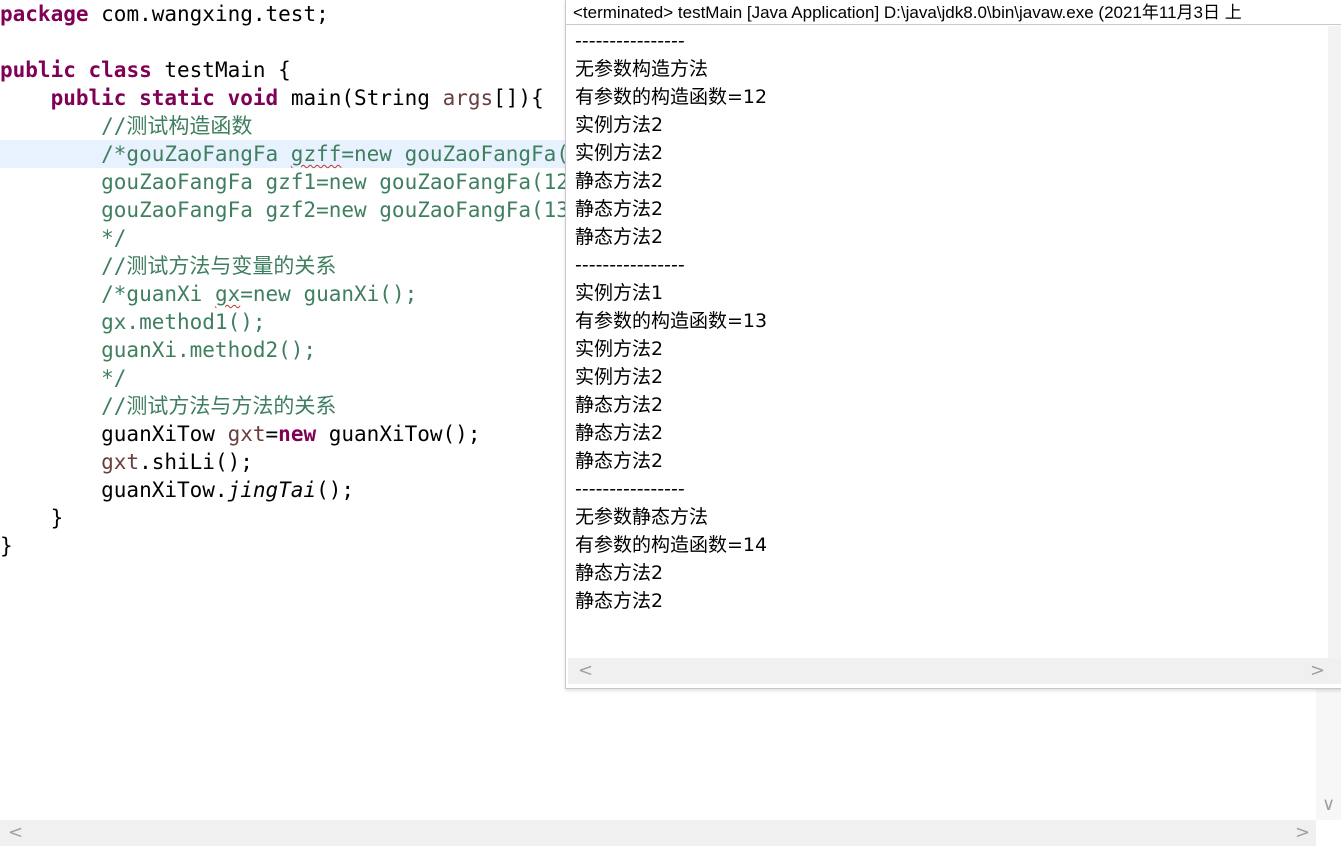  What do you see at coordinates (120, 70) in the screenshot?
I see `code-token: class` at bounding box center [120, 70].